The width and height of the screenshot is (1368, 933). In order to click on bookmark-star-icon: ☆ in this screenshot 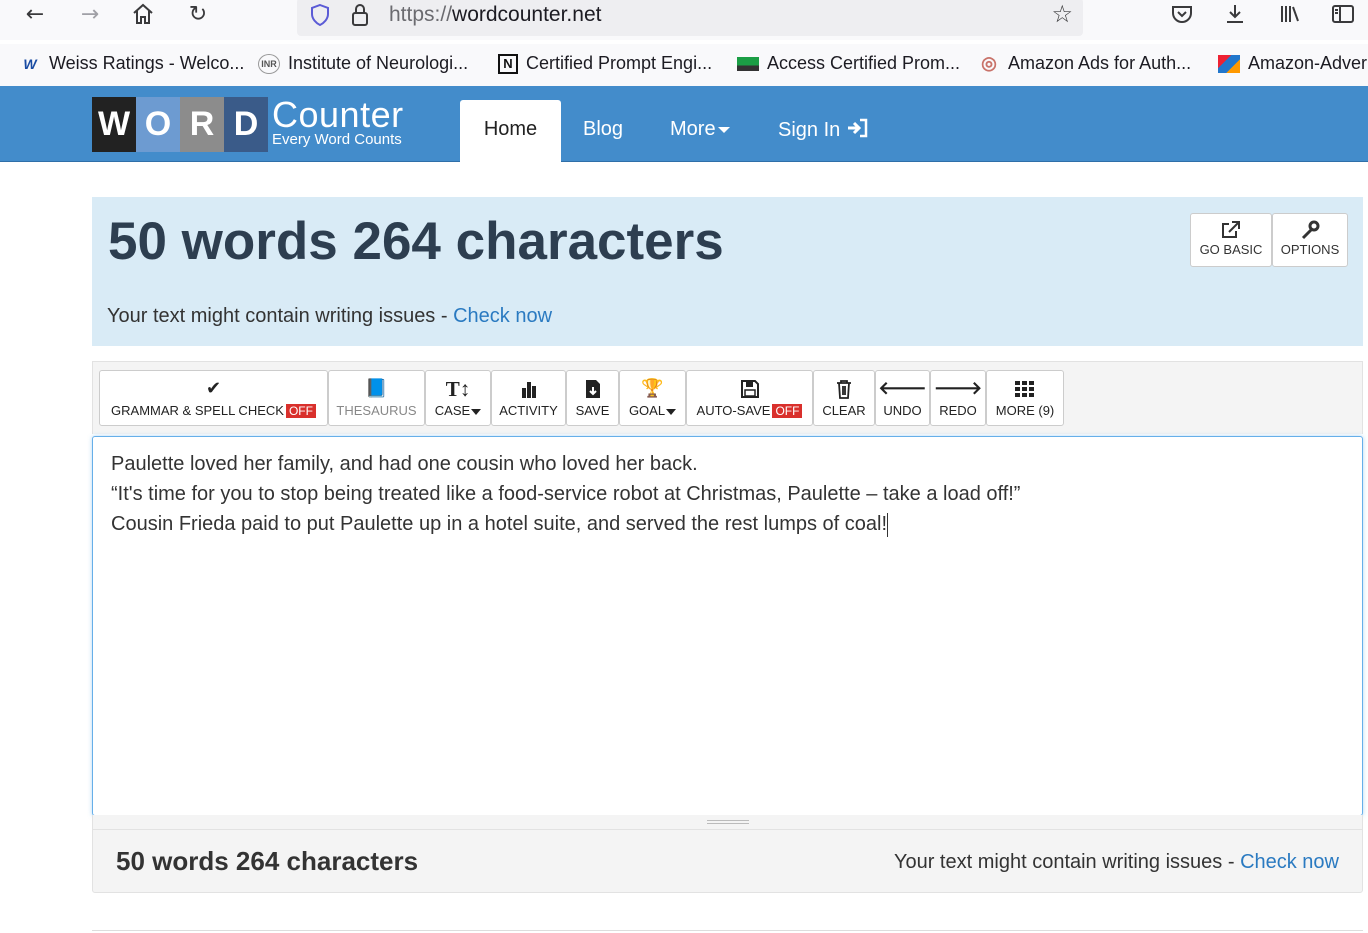, I will do `click(1062, 14)`.